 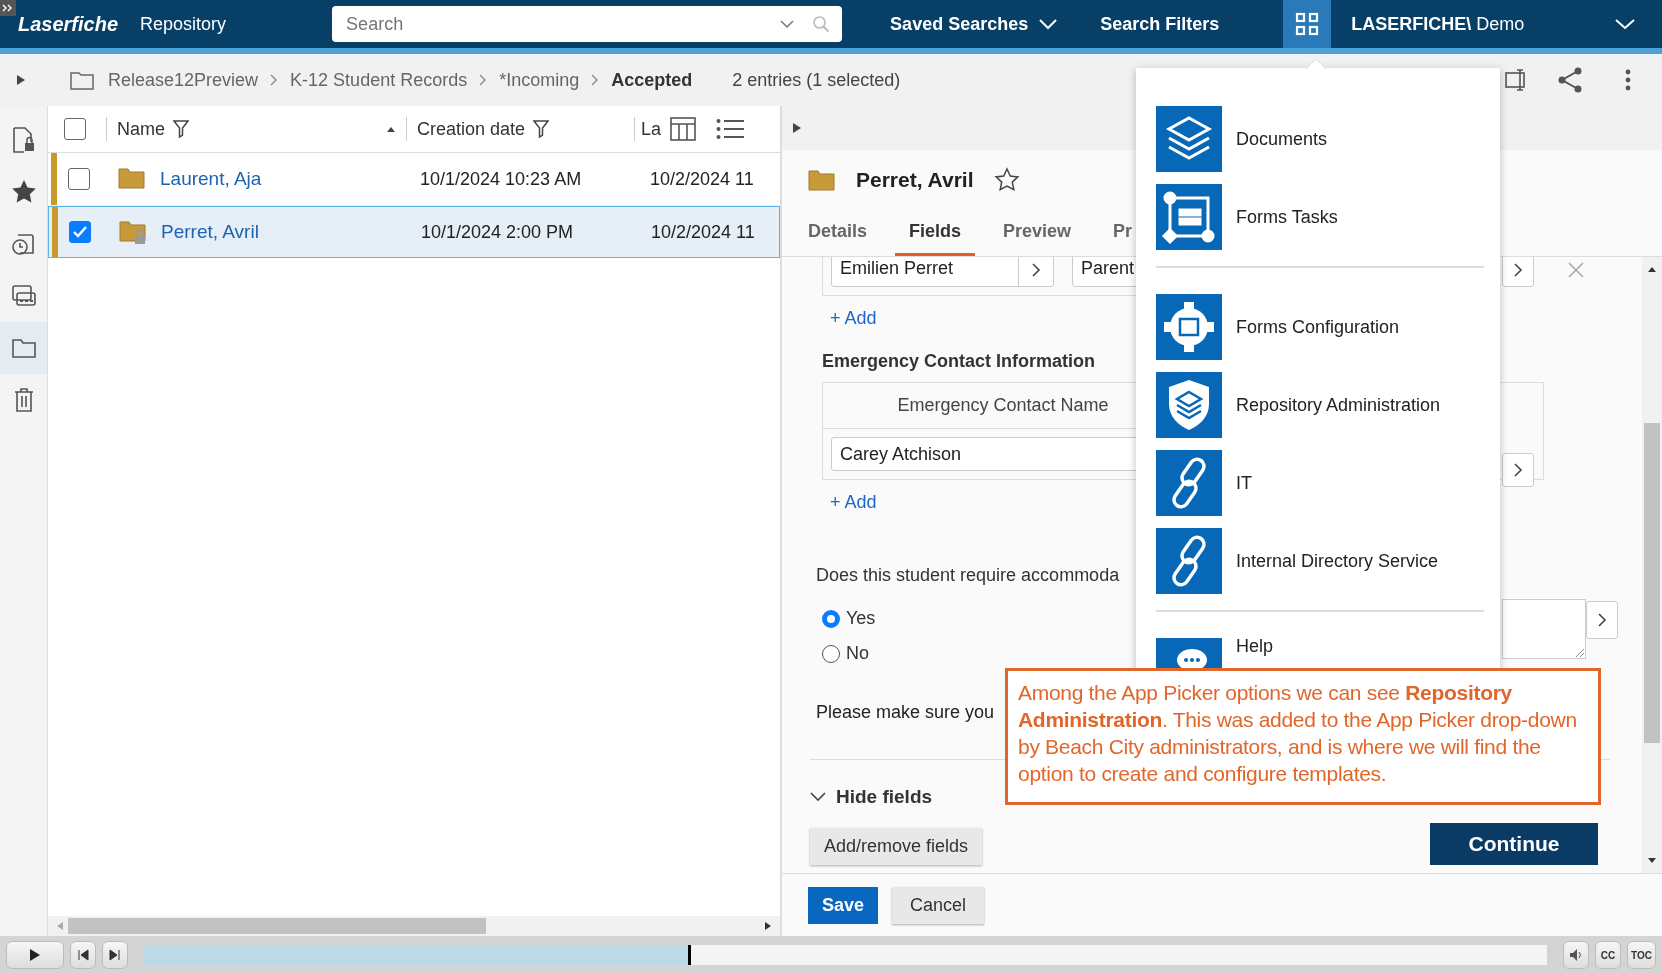 What do you see at coordinates (497, 232) in the screenshot?
I see `table-cell-text: 10/1/2024 2:00 PM` at bounding box center [497, 232].